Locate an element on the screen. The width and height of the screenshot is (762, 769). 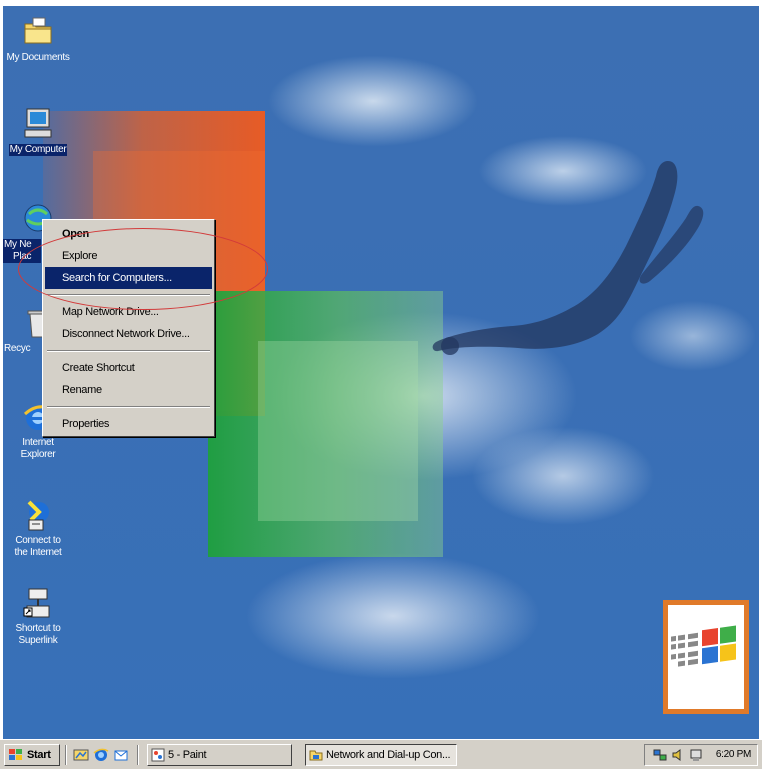
show-desktop-icon is located at coordinates (81, 755).